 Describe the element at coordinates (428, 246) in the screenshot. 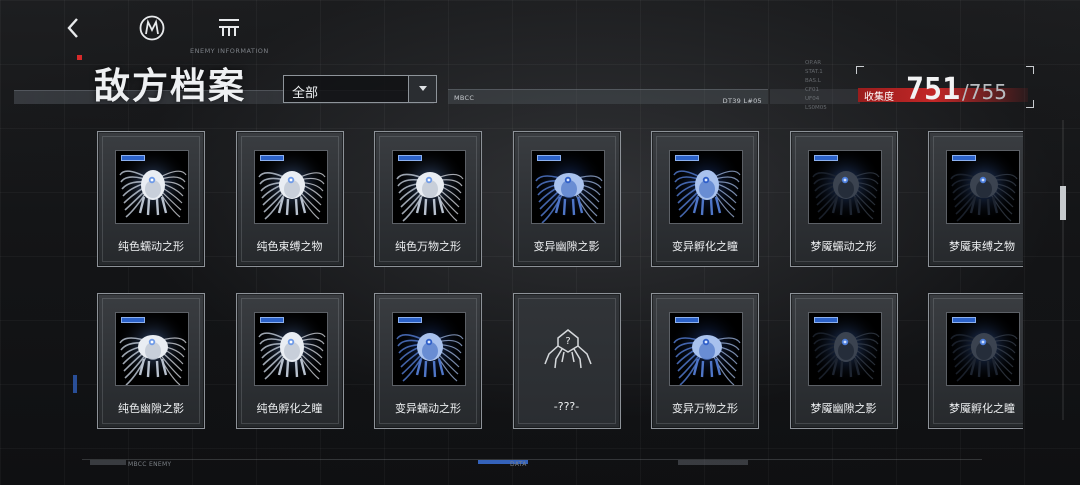

I see `enemy-name: 纯色万物之形` at that location.